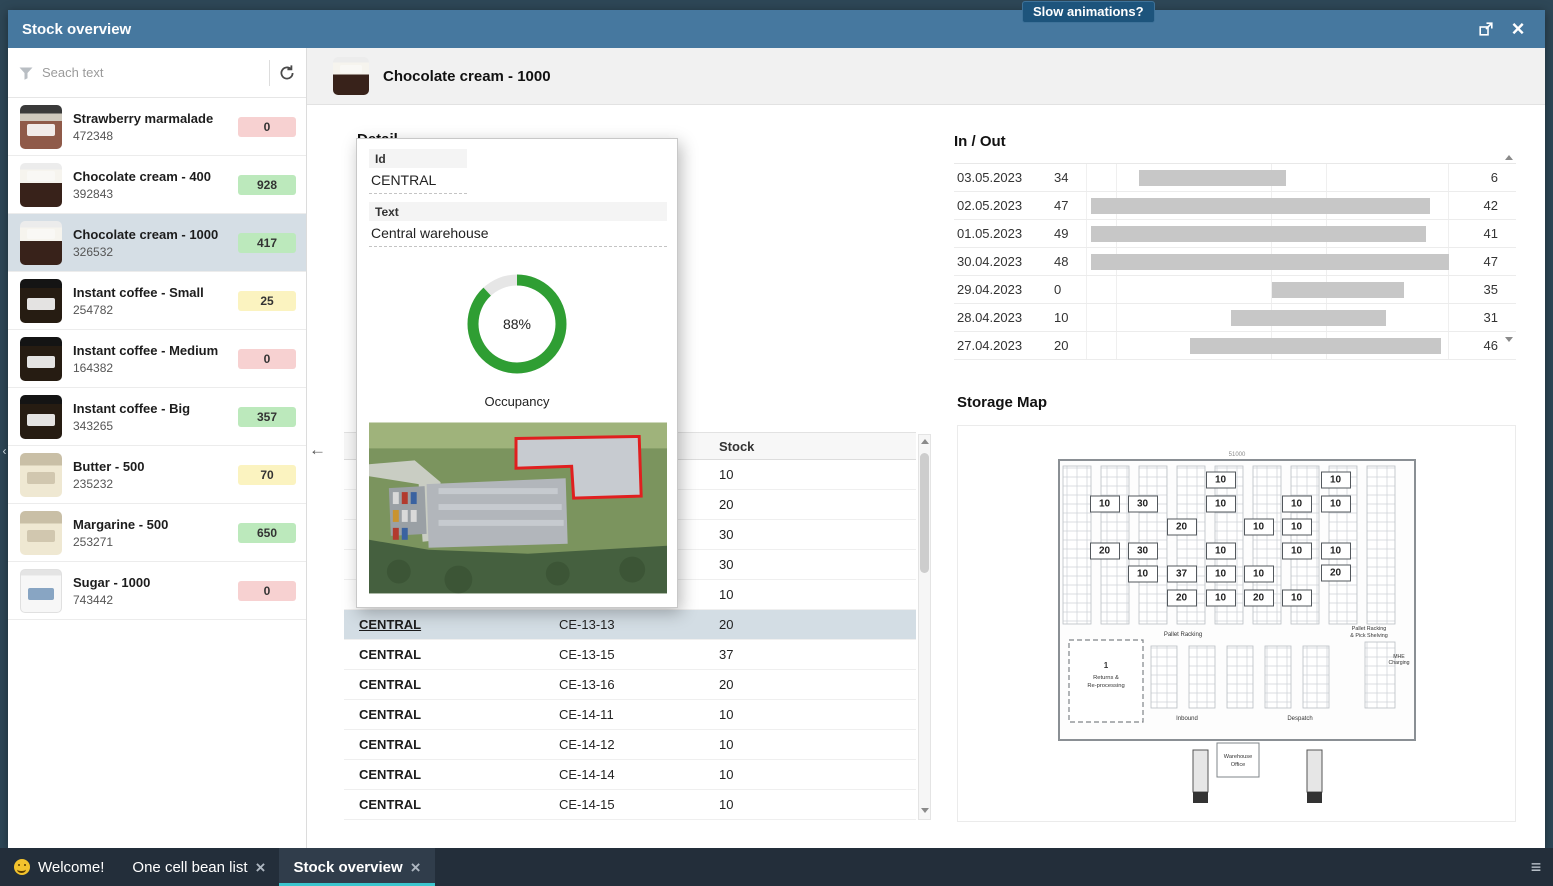 The width and height of the screenshot is (1553, 886). Describe the element at coordinates (142, 176) in the screenshot. I see `product-name: Chocolate cream - 400` at that location.